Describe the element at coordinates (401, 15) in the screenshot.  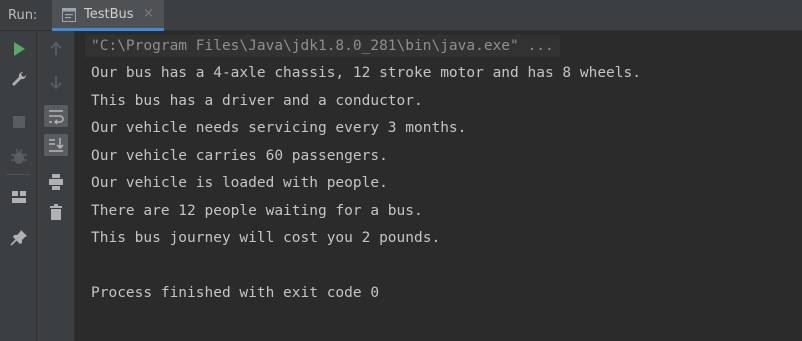
I see `run-tool-window-header: Run: TestBus ×` at that location.